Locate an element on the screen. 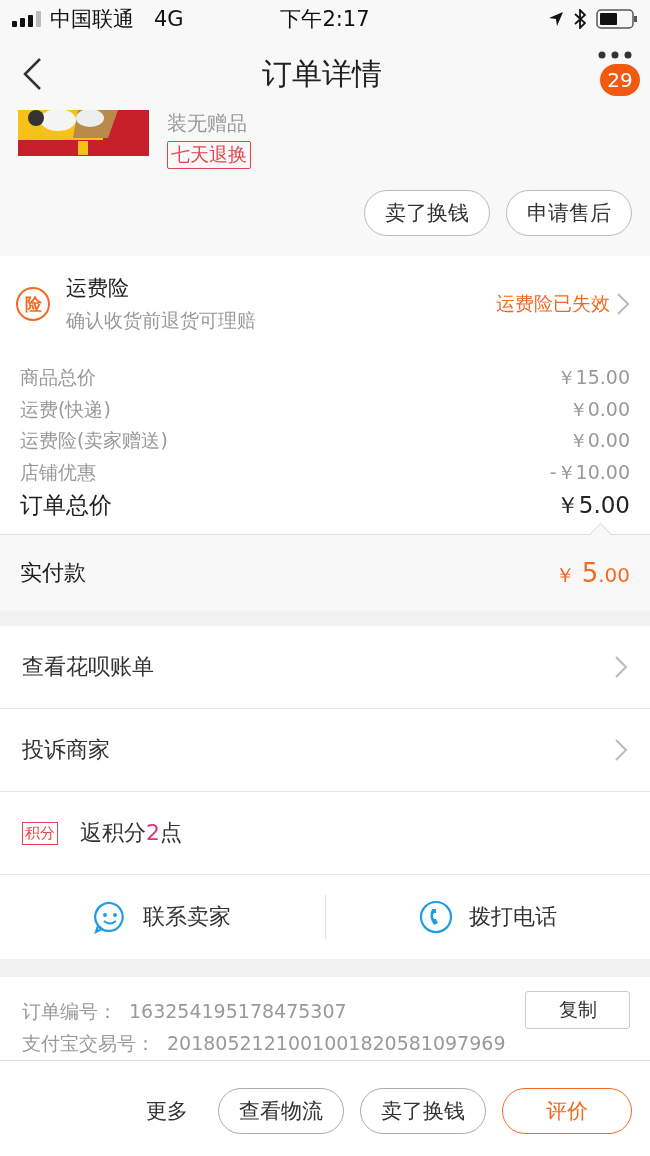 Image resolution: width=650 pixels, height=1156 pixels. contact-button: 联系卖家 is located at coordinates (162, 917).